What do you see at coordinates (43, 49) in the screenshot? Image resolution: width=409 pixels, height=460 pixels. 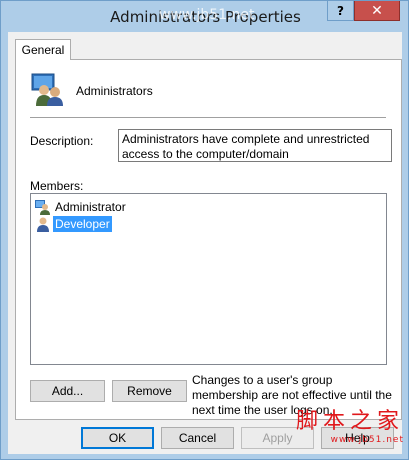 I see `tab-general: General` at bounding box center [43, 49].